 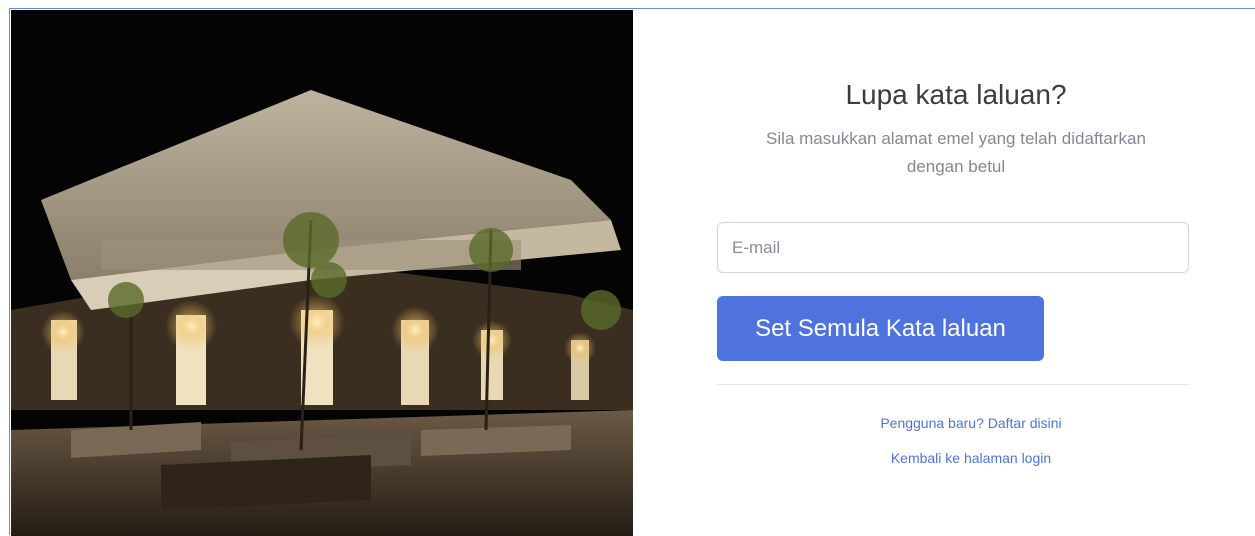 I want to click on back-to-login-link: Kembali ke halaman login, so click(x=953, y=458).